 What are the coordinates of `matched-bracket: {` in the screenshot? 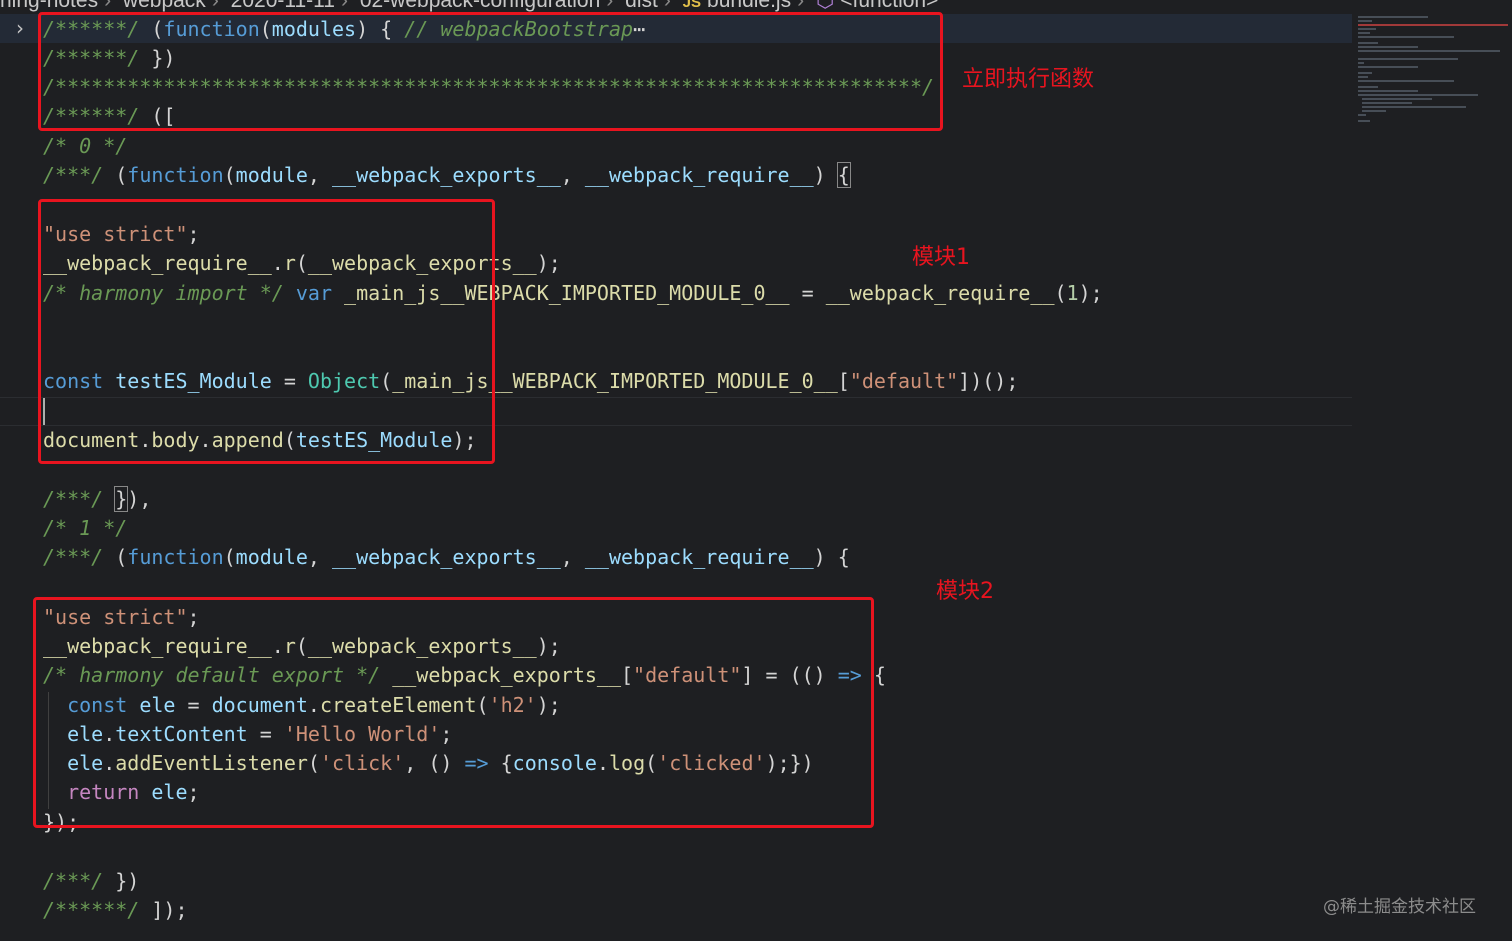 It's located at (843, 175).